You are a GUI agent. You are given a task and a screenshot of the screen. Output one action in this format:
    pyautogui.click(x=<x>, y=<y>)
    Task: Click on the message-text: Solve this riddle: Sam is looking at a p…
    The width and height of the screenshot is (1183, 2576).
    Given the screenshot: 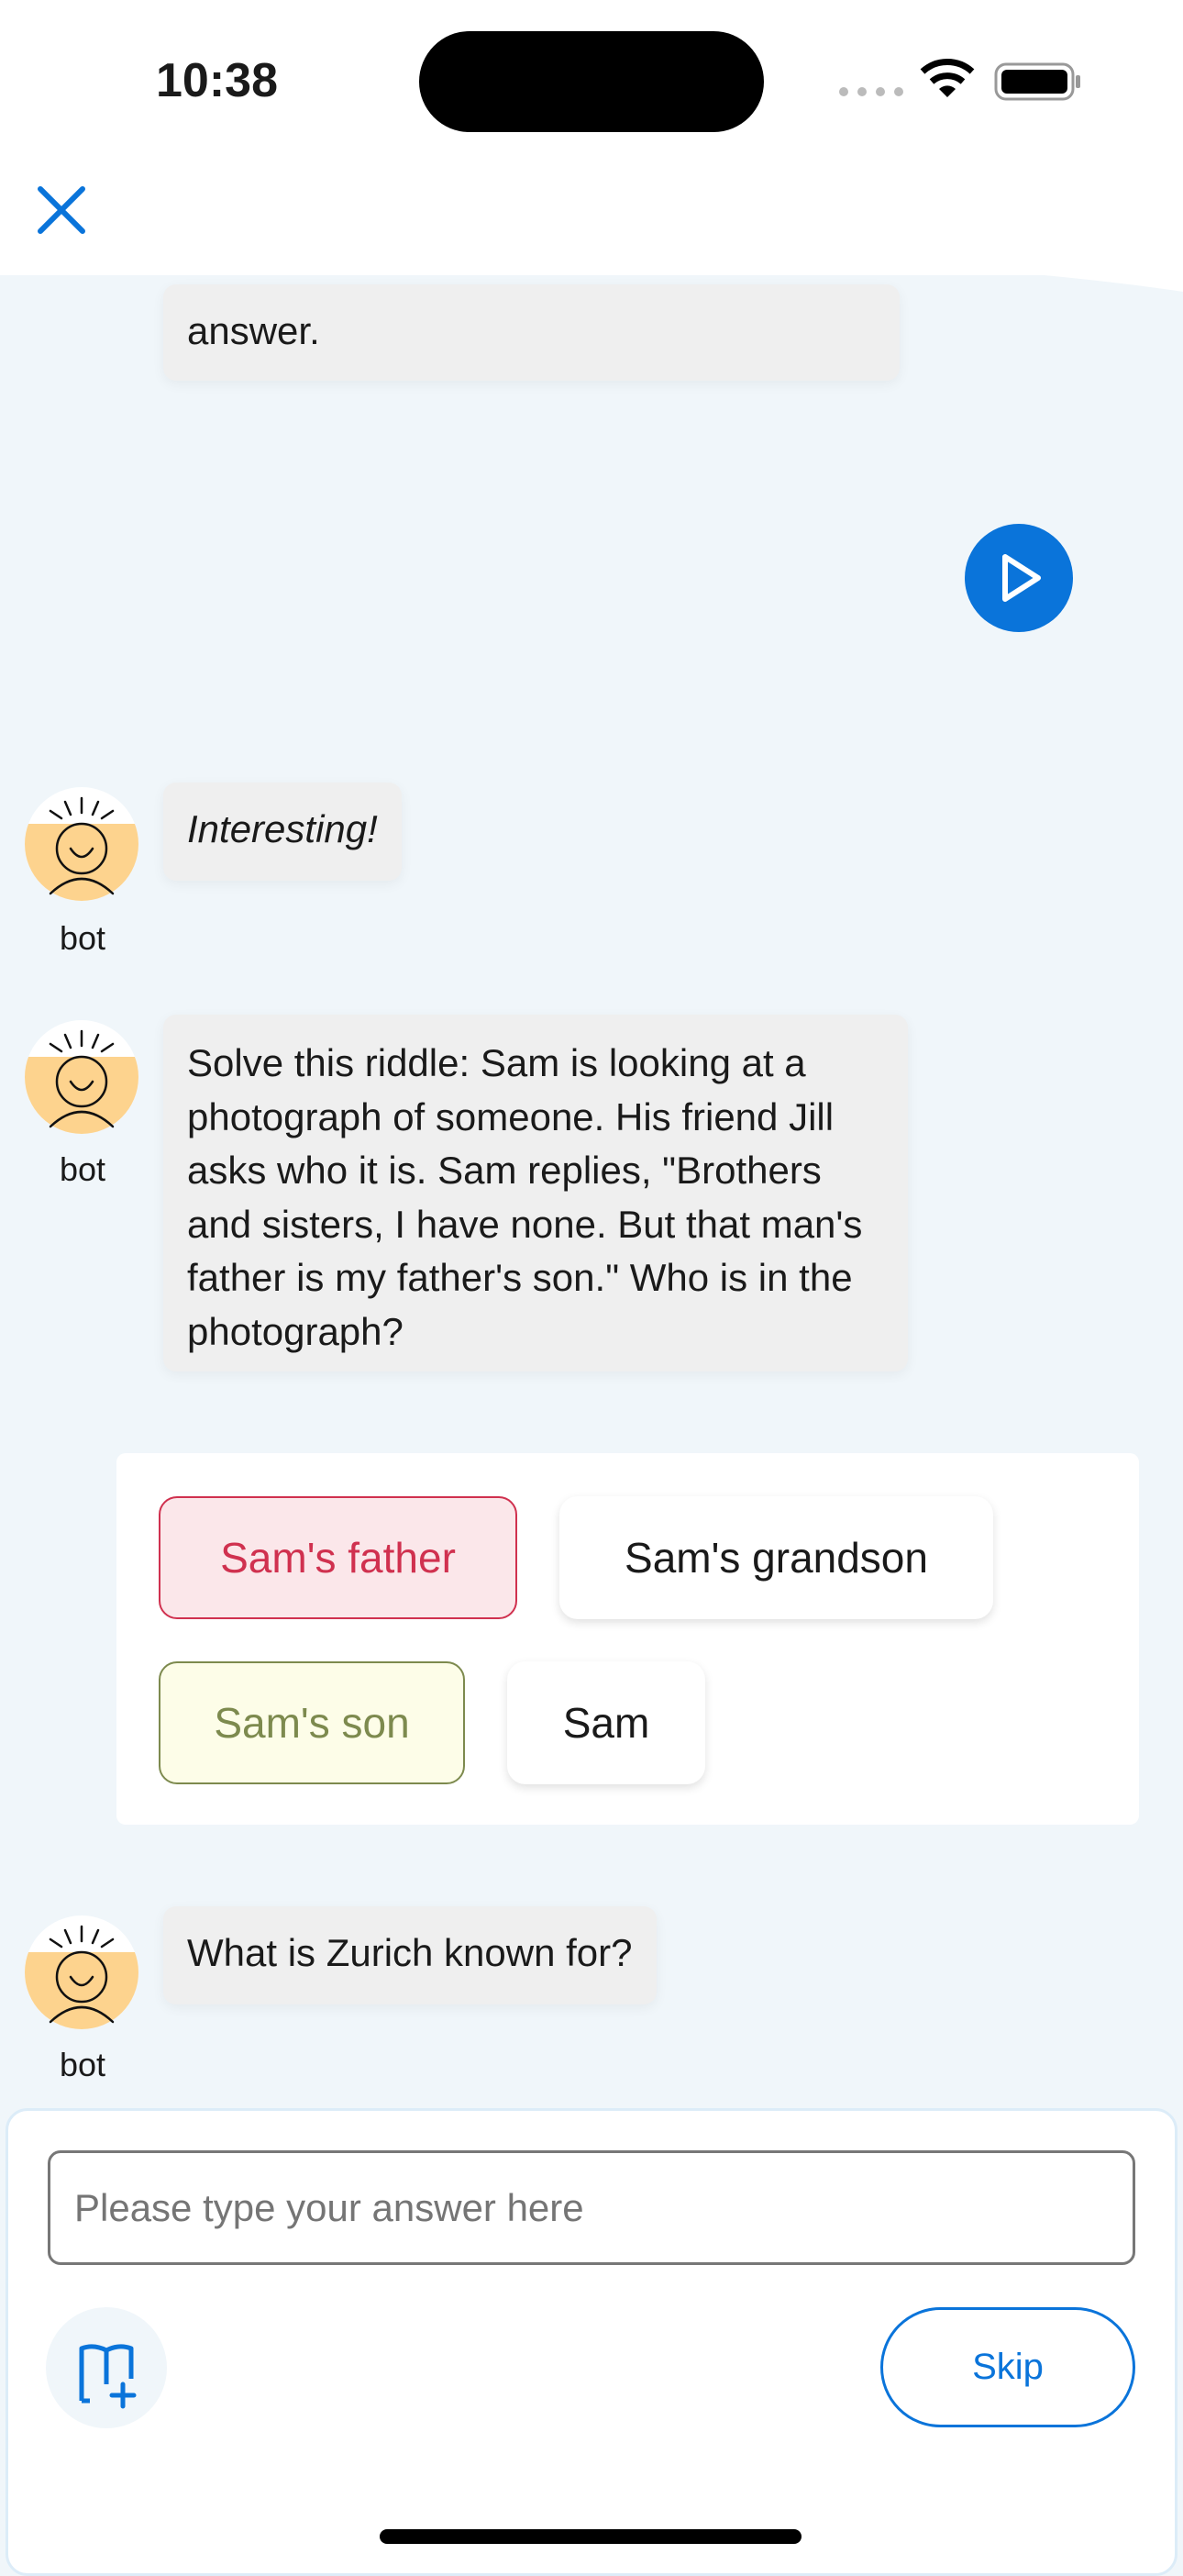 What is the action you would take?
    pyautogui.click(x=525, y=1197)
    